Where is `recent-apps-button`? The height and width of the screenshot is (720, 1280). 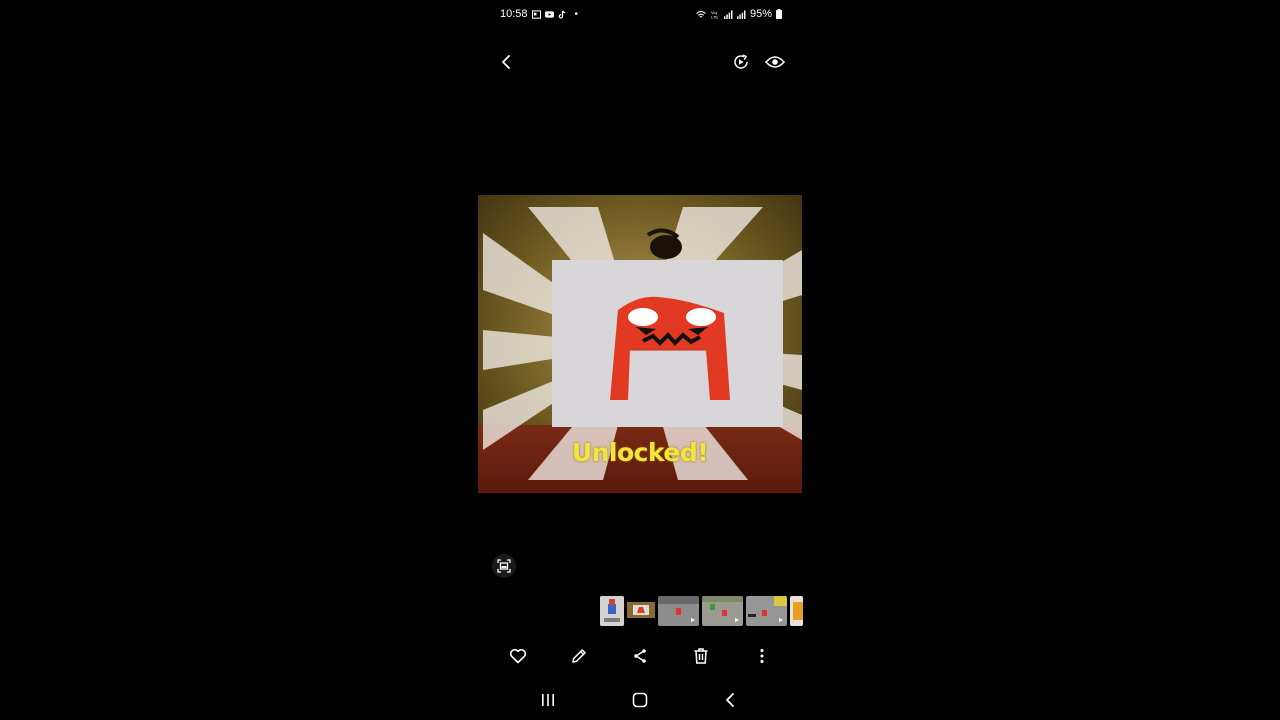
recent-apps-button is located at coordinates (548, 700).